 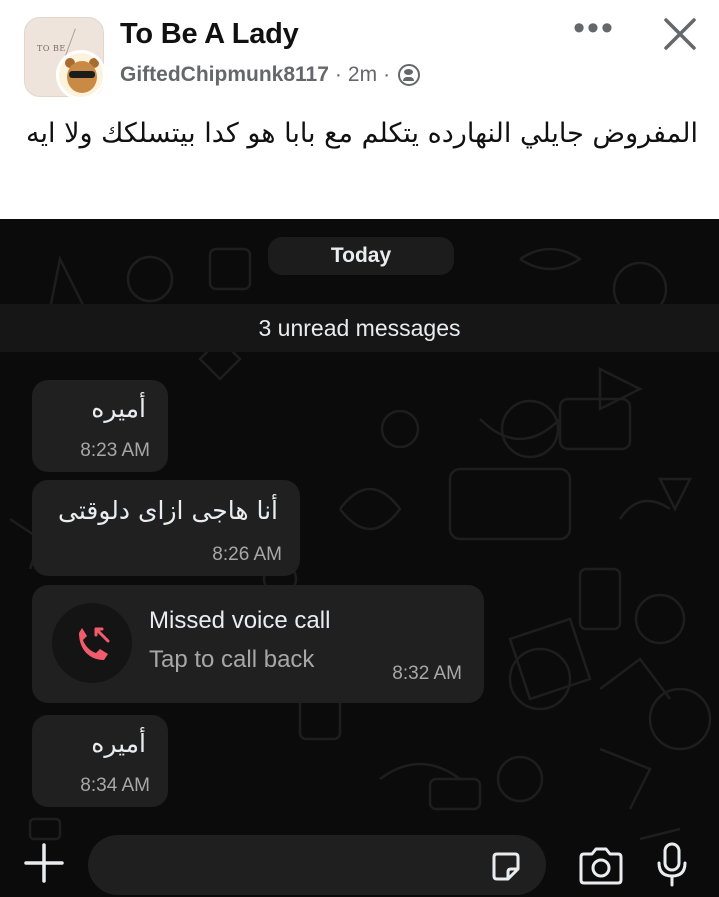 I want to click on author-name: GiftedChipmunk8117, so click(x=224, y=75).